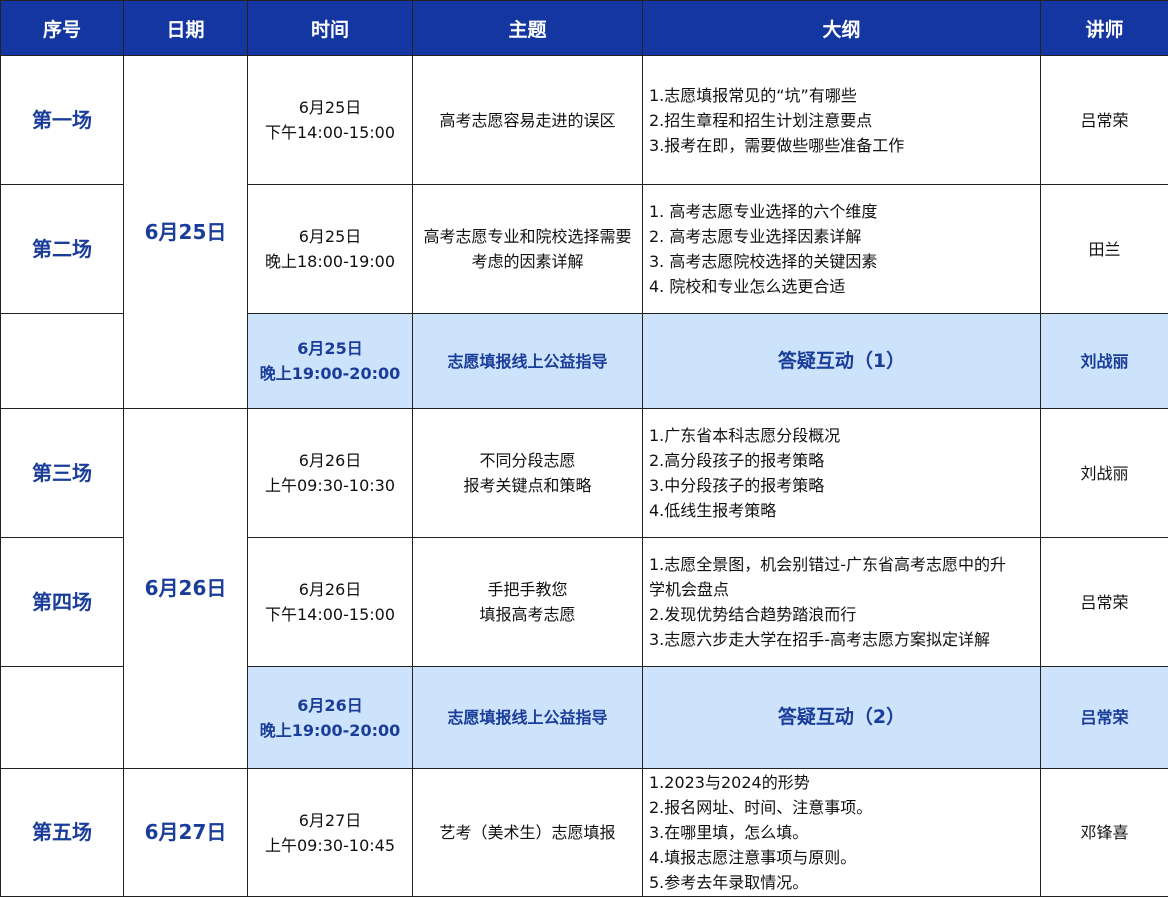  What do you see at coordinates (185, 588) in the screenshot?
I see `date-cell: 6月26日` at bounding box center [185, 588].